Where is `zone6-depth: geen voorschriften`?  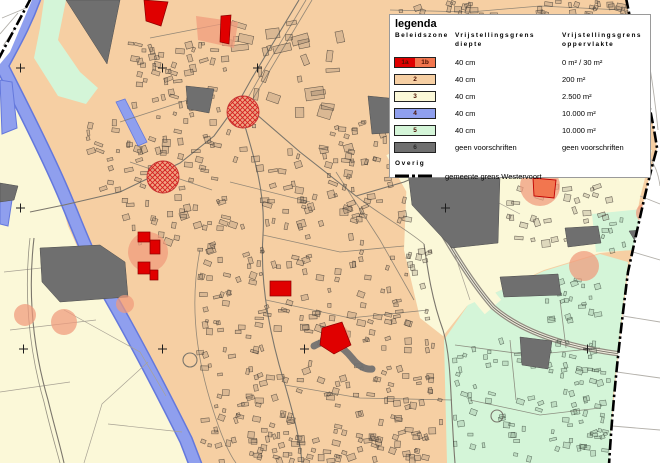
zone6-depth: geen voorschriften is located at coordinates (486, 147).